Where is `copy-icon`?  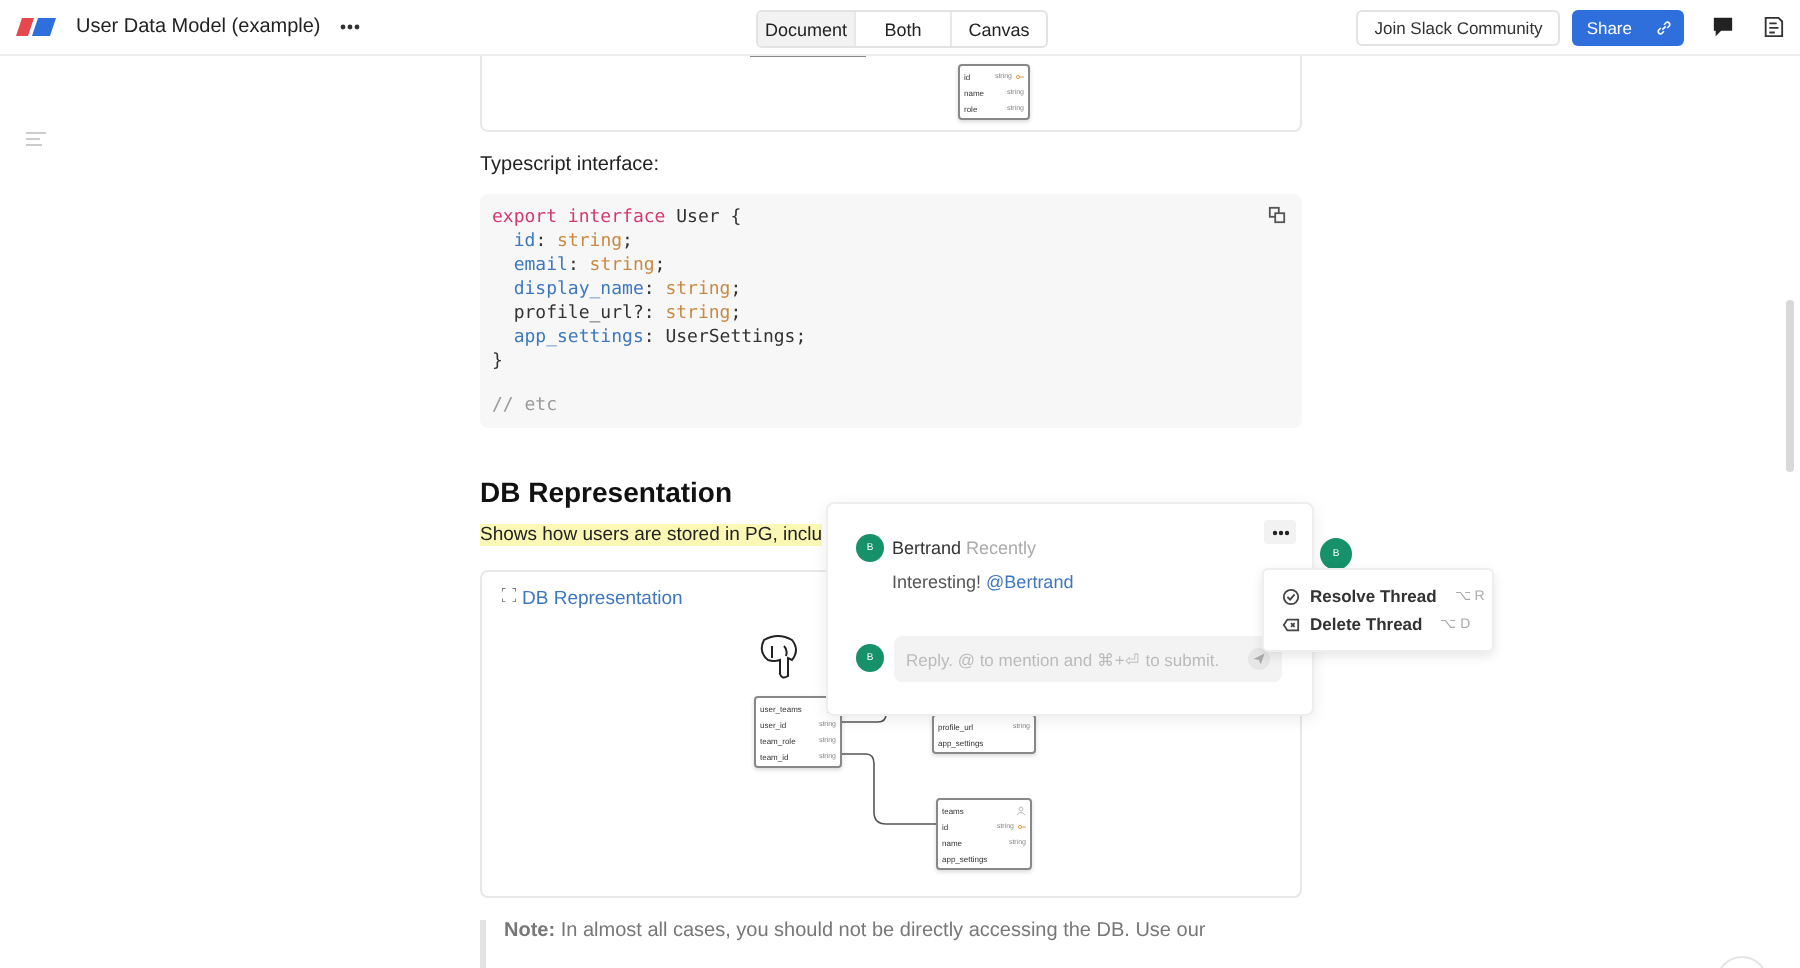 copy-icon is located at coordinates (1277, 215).